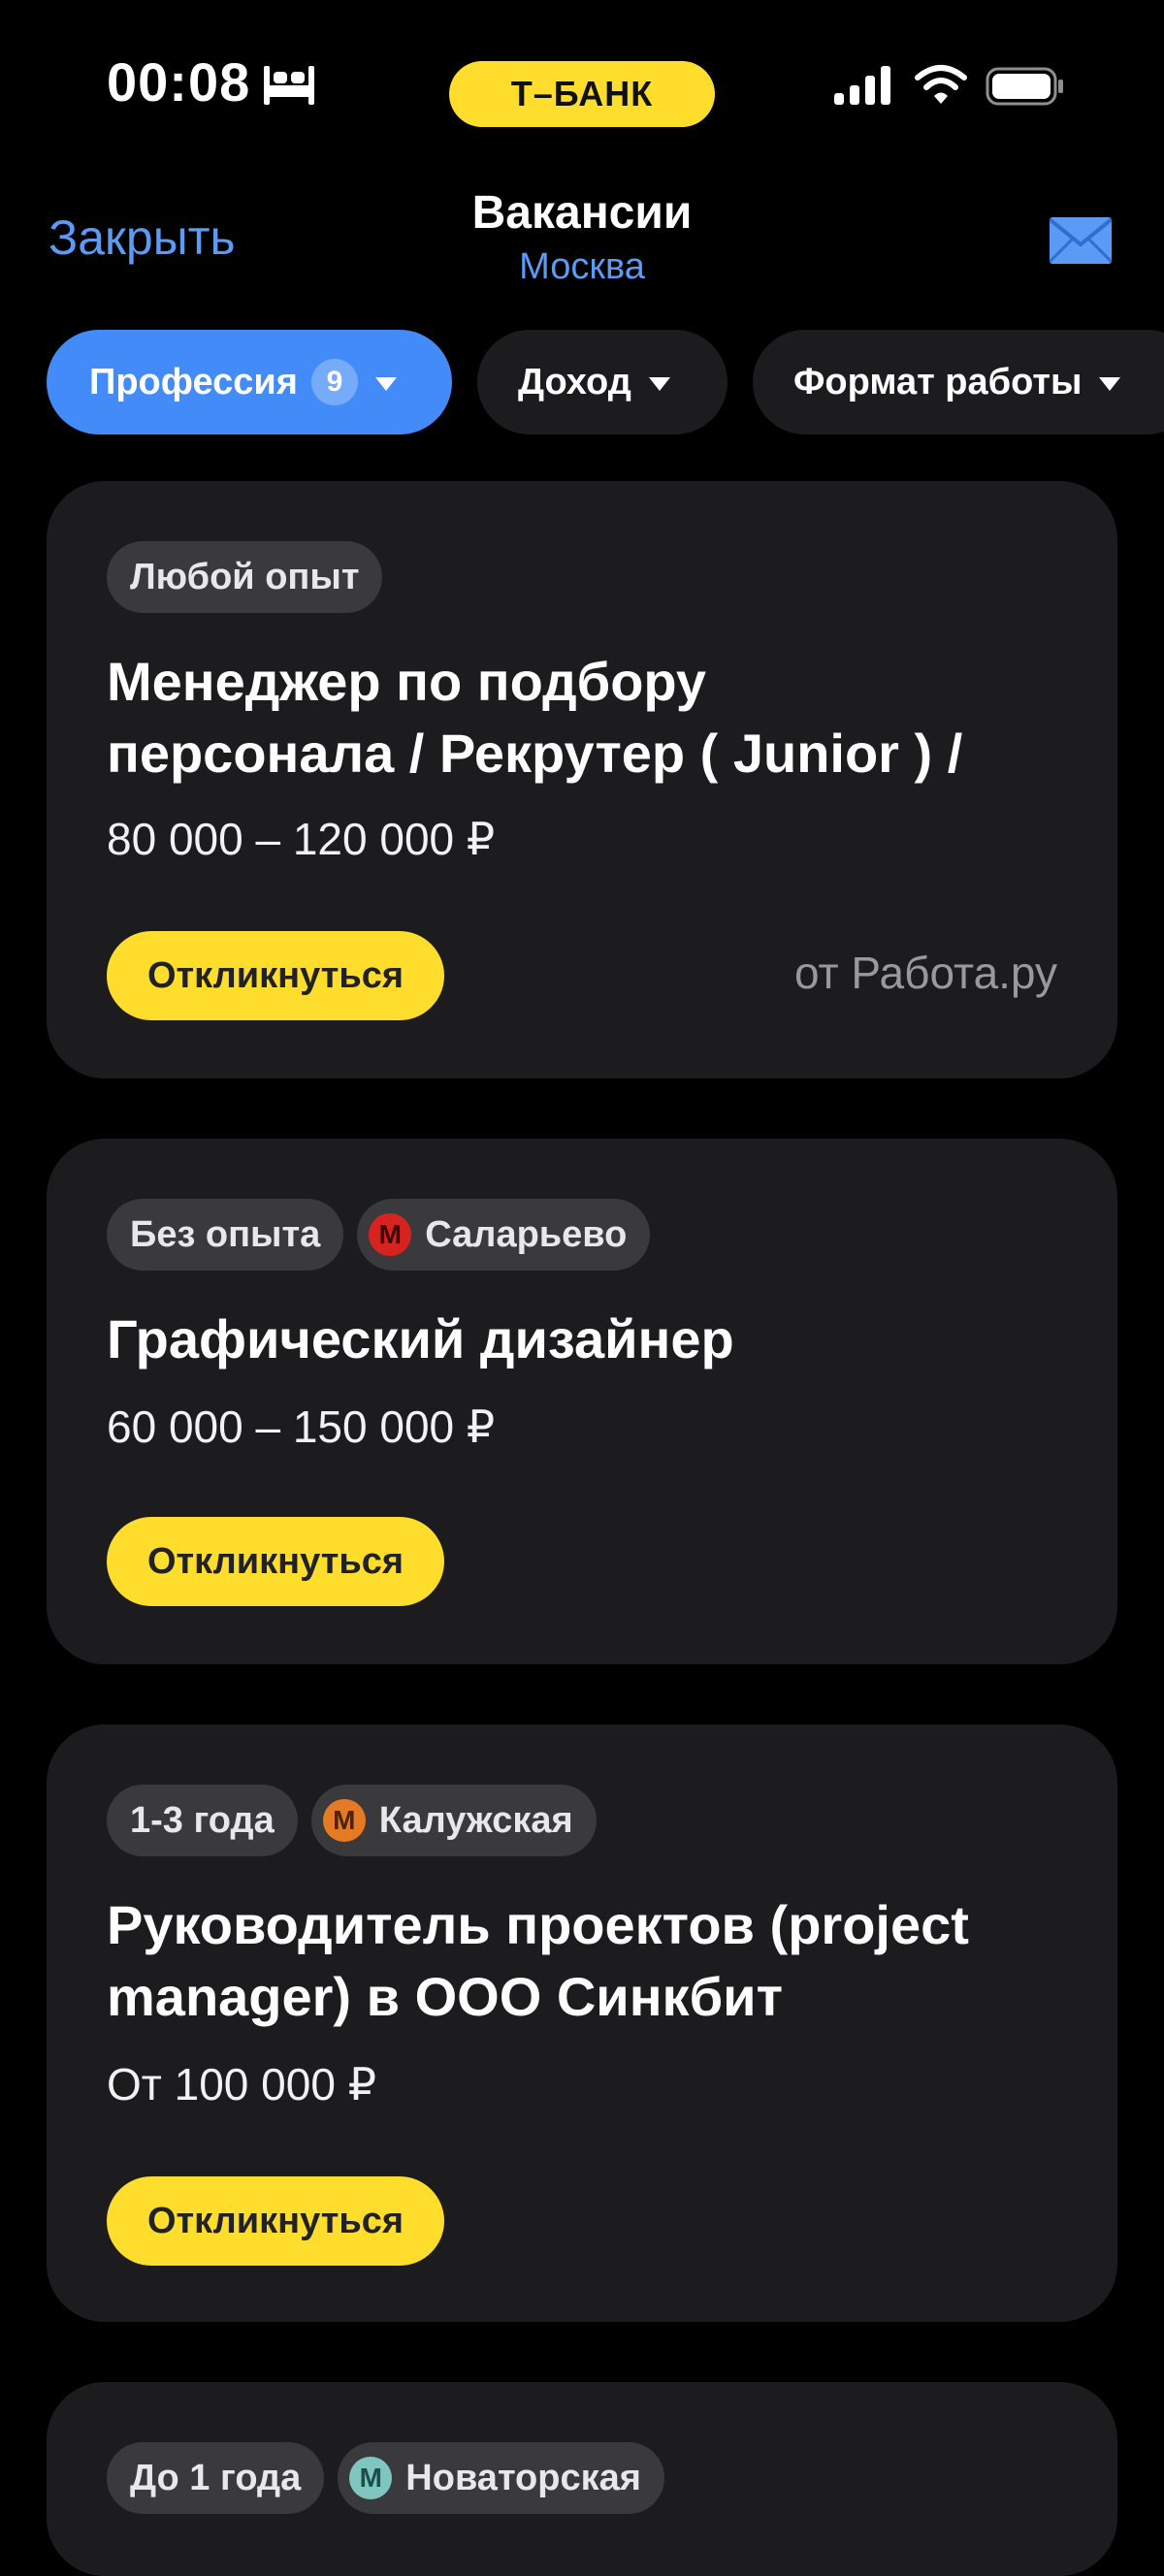 The height and width of the screenshot is (2576, 1164). Describe the element at coordinates (142, 237) in the screenshot. I see `close-button: Закрыть` at that location.